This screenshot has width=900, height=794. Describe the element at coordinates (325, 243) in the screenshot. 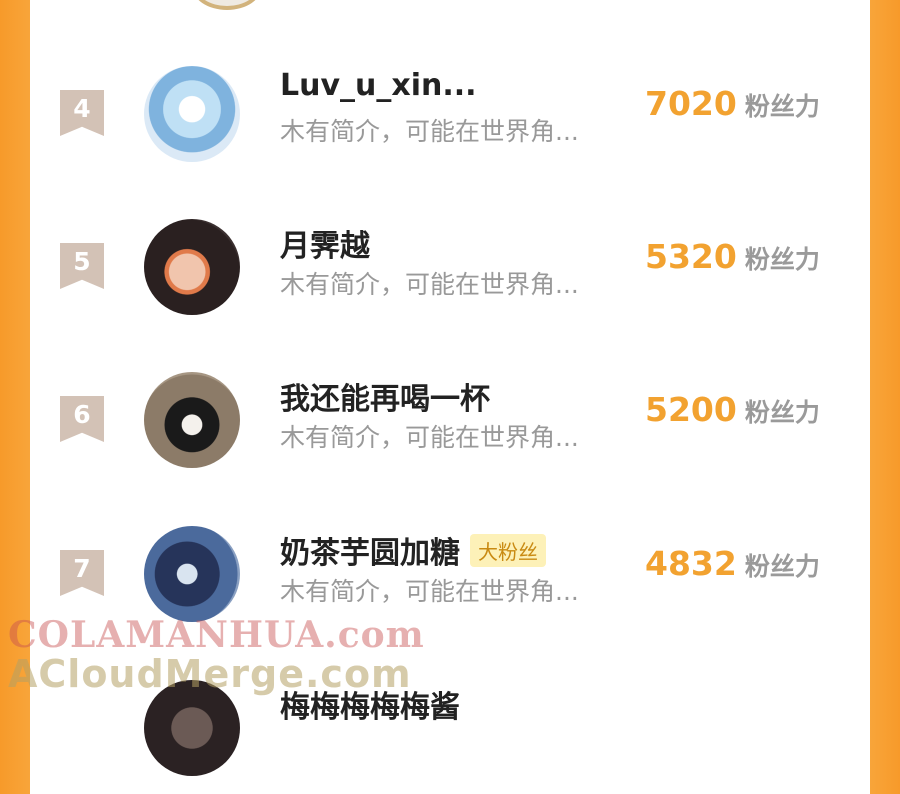

I see `username: 月霁越` at that location.